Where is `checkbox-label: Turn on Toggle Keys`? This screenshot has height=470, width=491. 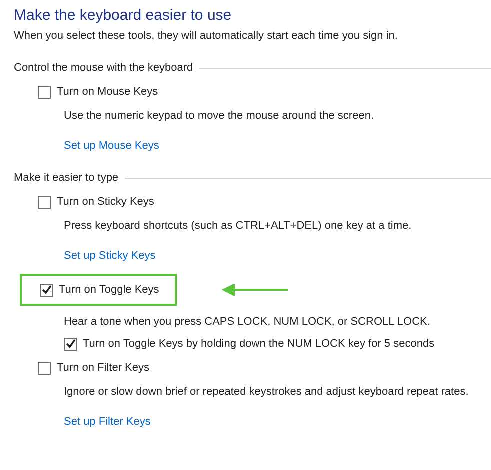 checkbox-label: Turn on Toggle Keys is located at coordinates (109, 290).